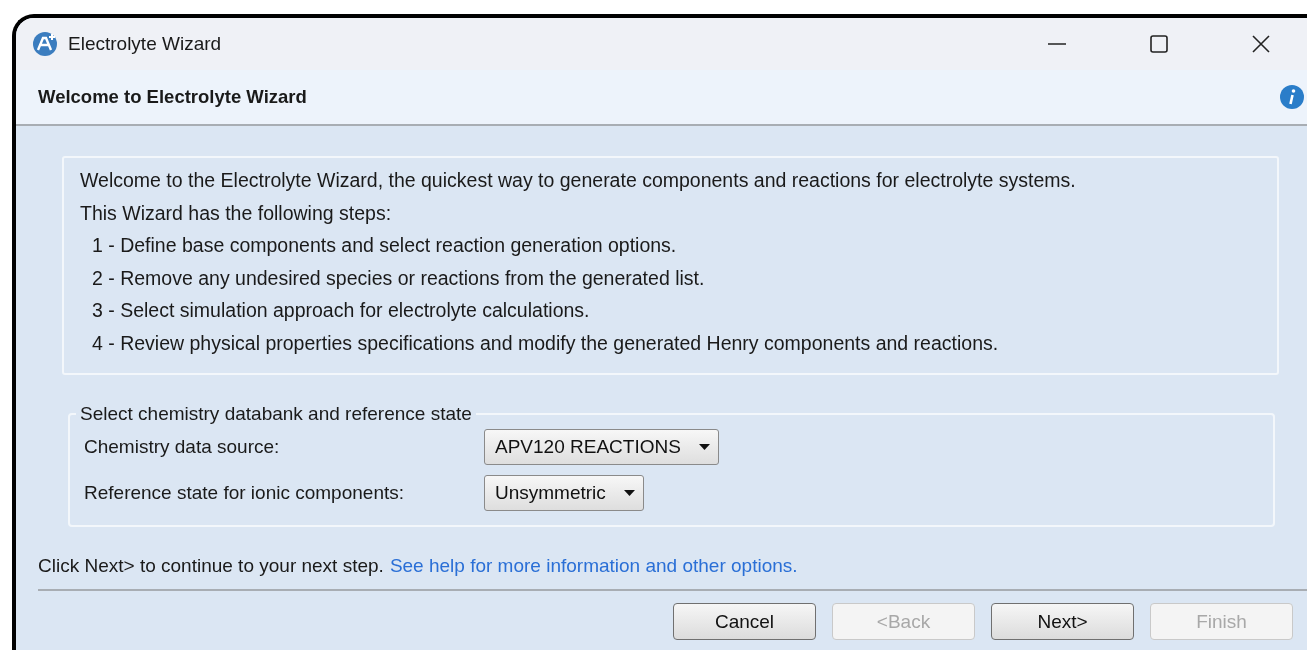  Describe the element at coordinates (564, 493) in the screenshot. I see `dropdown: Unsymmetric` at that location.